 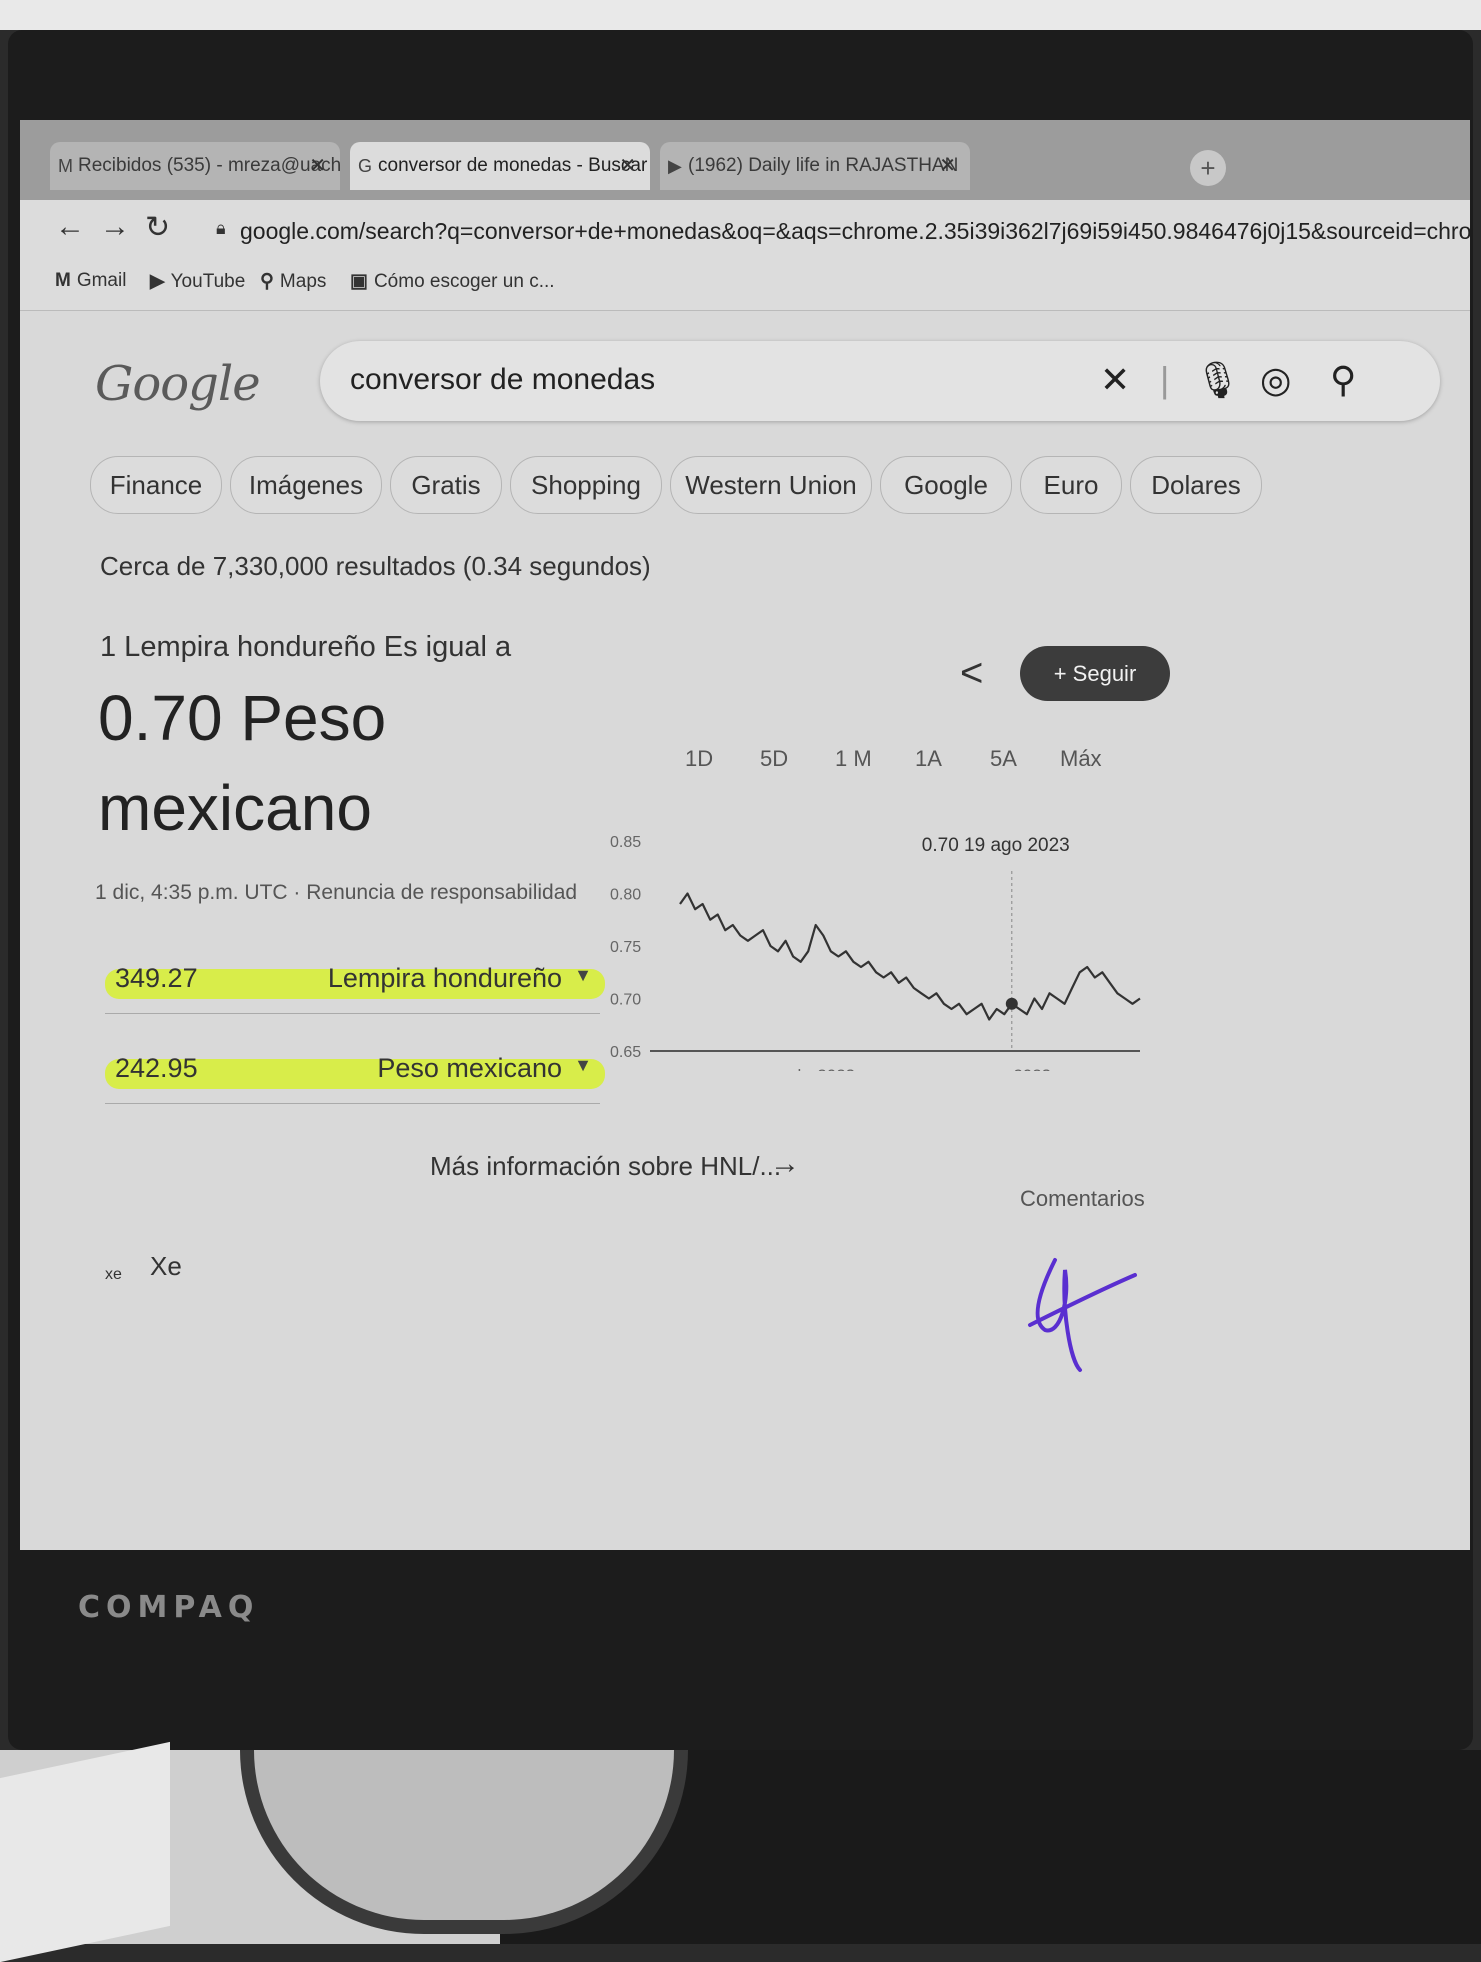 I want to click on from-currency-row: 349.27 Lempira hondureño ▼, so click(x=355, y=982).